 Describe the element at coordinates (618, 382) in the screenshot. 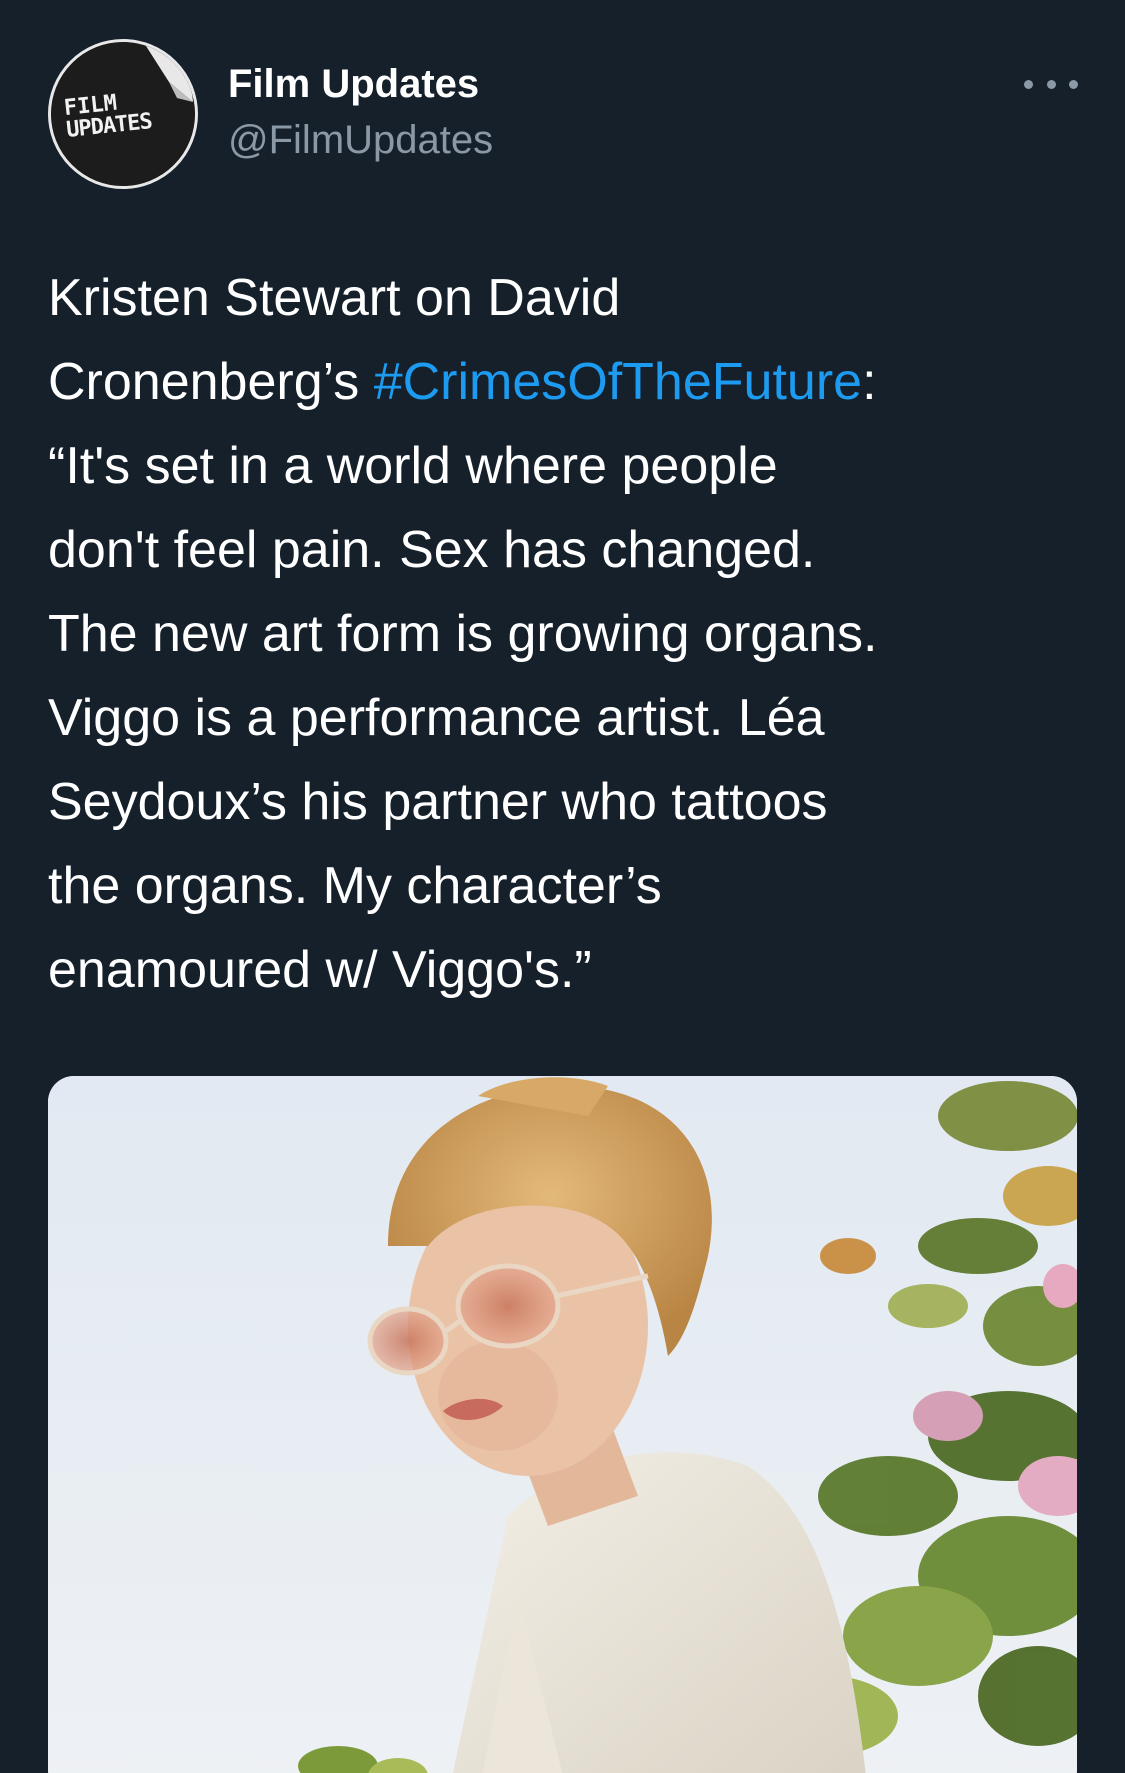

I see `hashtag-link: #CrimesOfTheFuture` at that location.